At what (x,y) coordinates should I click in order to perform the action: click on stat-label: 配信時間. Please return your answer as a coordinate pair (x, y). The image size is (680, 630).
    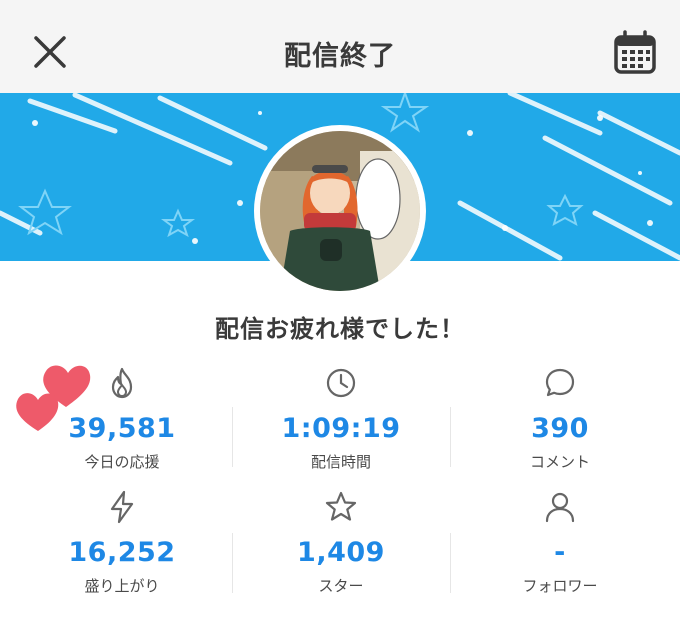
    Looking at the image, I should click on (340, 462).